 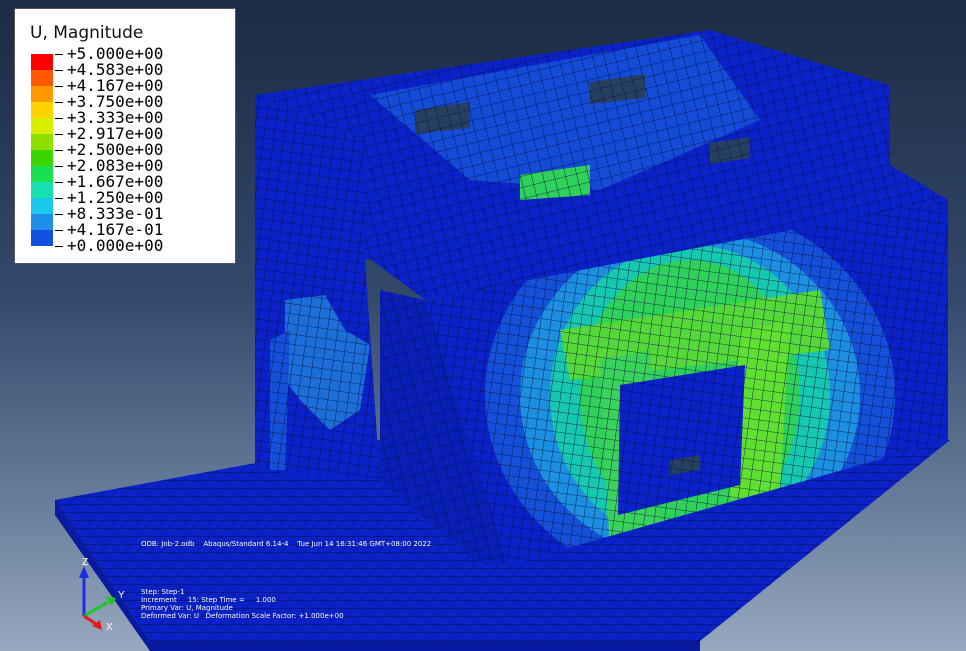 What do you see at coordinates (109, 627) in the screenshot?
I see `x-axis-label: X` at bounding box center [109, 627].